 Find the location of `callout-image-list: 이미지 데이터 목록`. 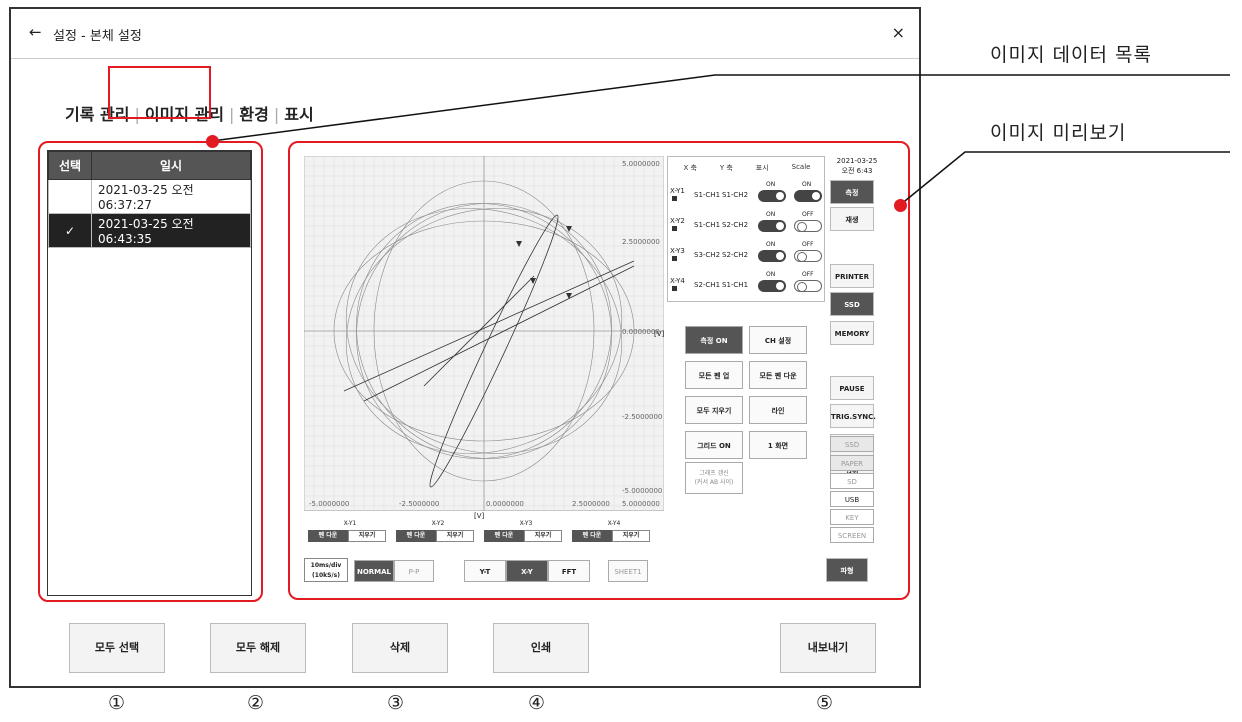

callout-image-list: 이미지 데이터 목록 is located at coordinates (1071, 55).